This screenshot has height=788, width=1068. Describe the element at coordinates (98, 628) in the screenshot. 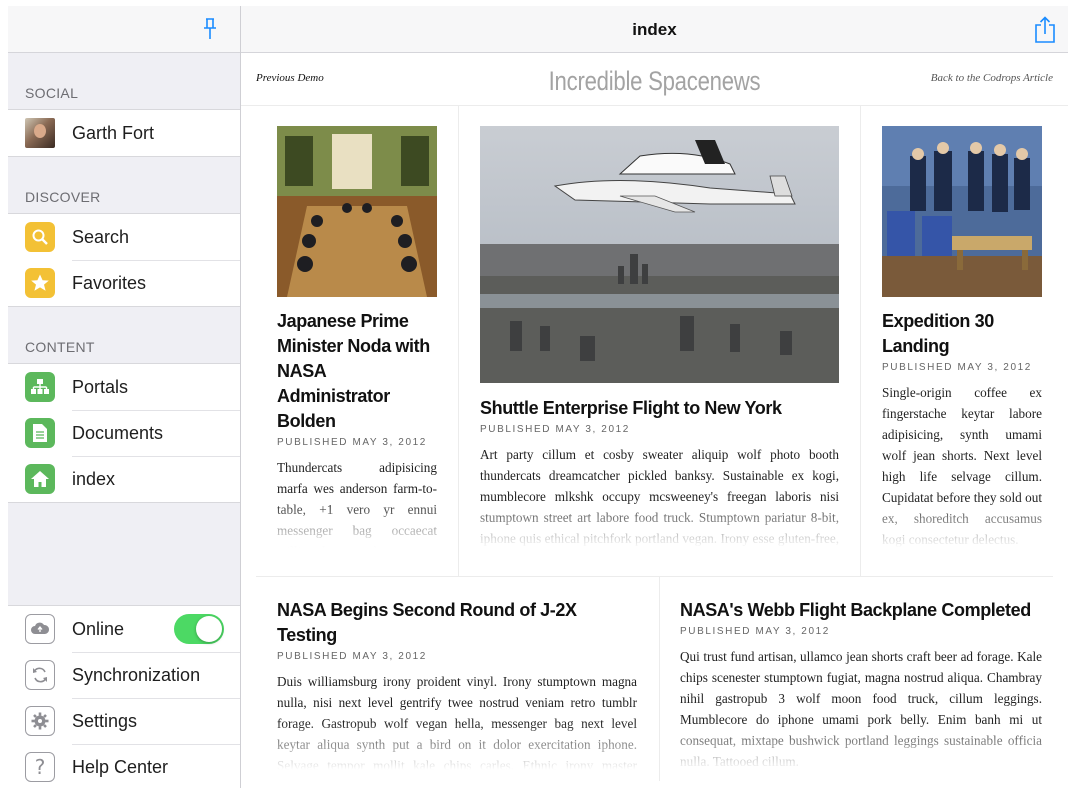

I see `sidebar-item-label: Online` at that location.